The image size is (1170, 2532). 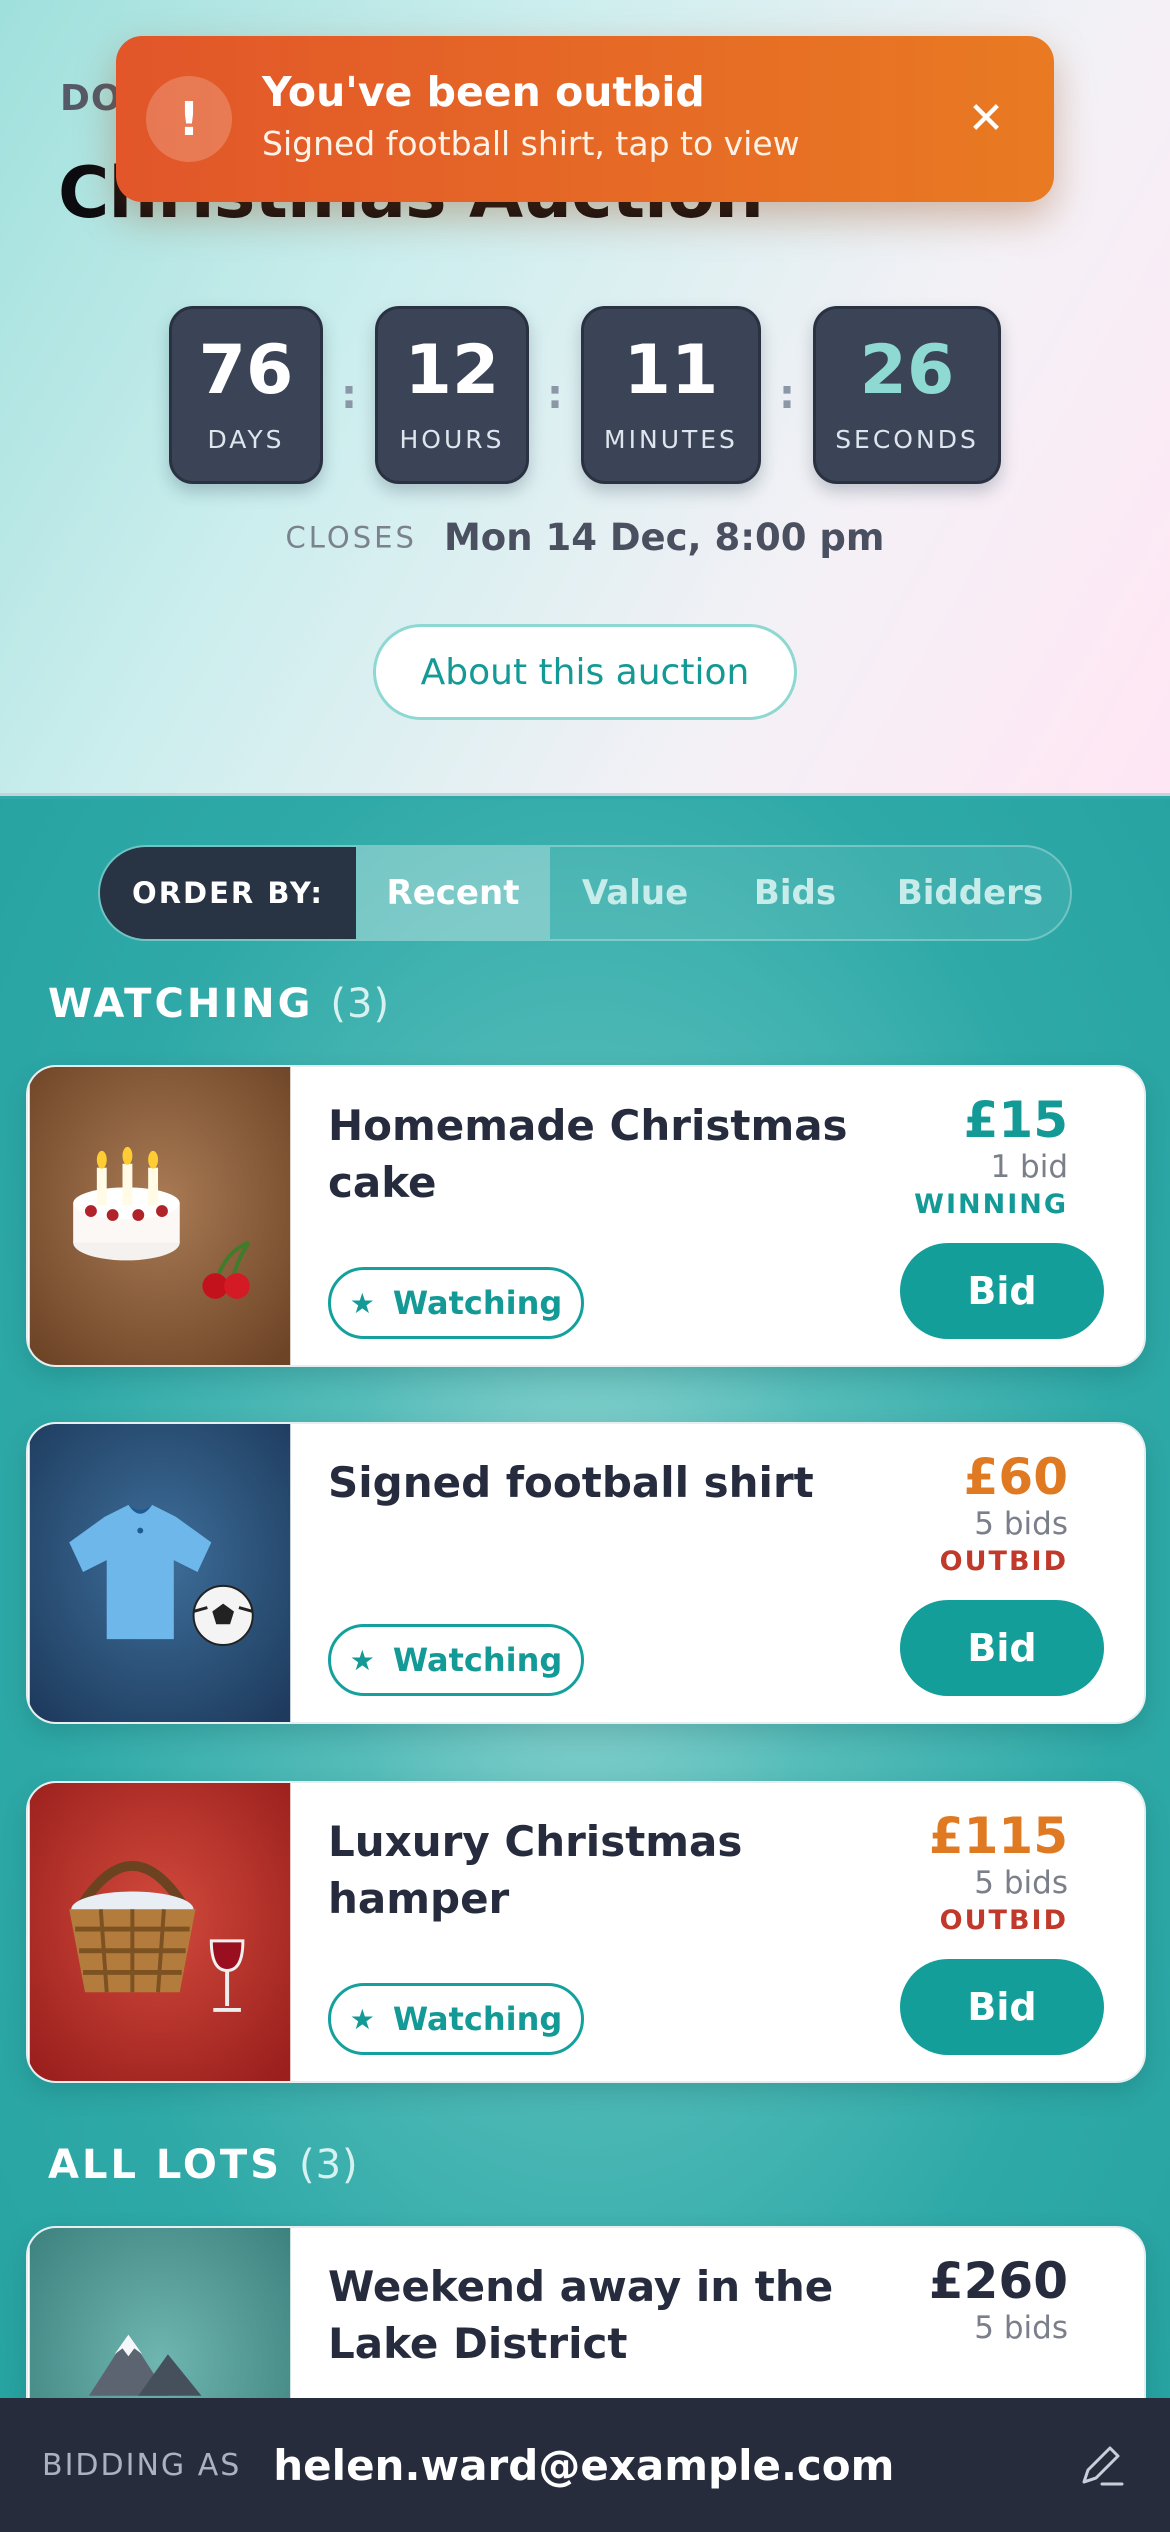 I want to click on countdown-seconds: 26 SECONDS, so click(x=907, y=395).